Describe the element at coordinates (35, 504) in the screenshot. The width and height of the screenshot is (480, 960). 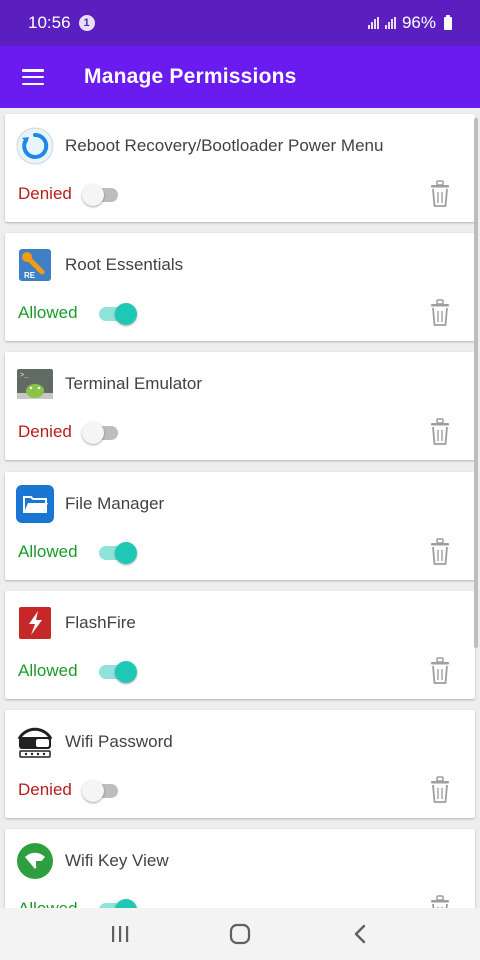
I see `folder-icon` at that location.